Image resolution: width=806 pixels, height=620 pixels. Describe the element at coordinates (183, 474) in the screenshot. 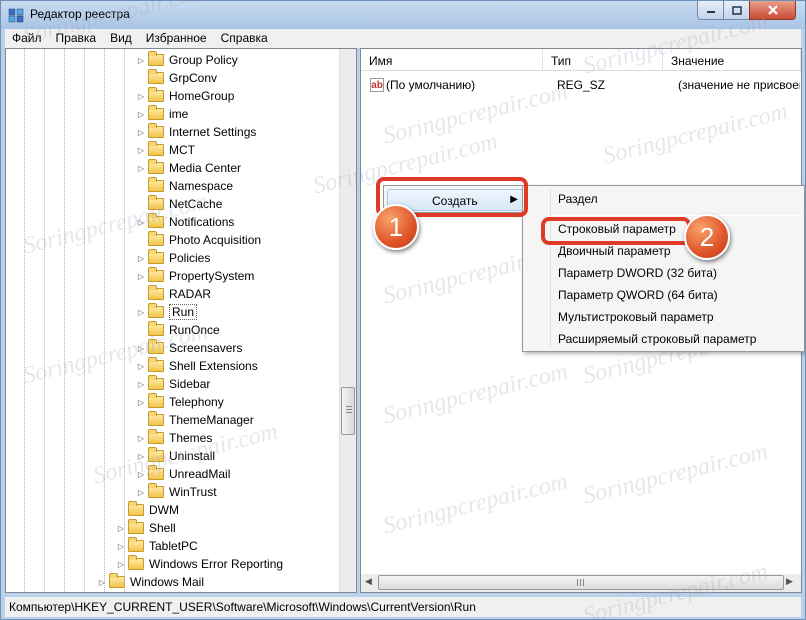

I see `tree-item: ▷ UnreadMail` at that location.